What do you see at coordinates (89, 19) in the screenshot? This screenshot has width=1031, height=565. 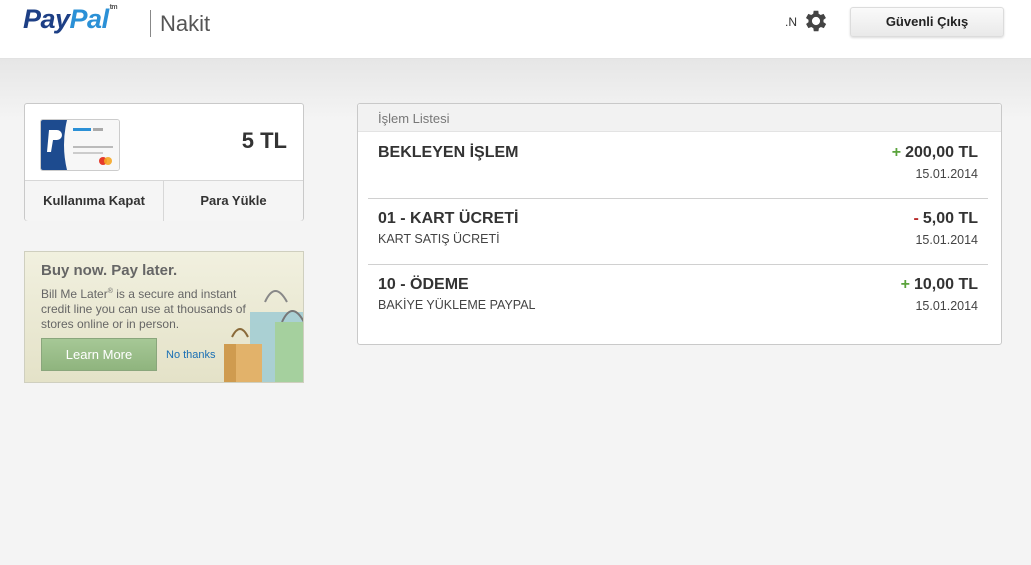 I see `logo-pal: Pal` at bounding box center [89, 19].